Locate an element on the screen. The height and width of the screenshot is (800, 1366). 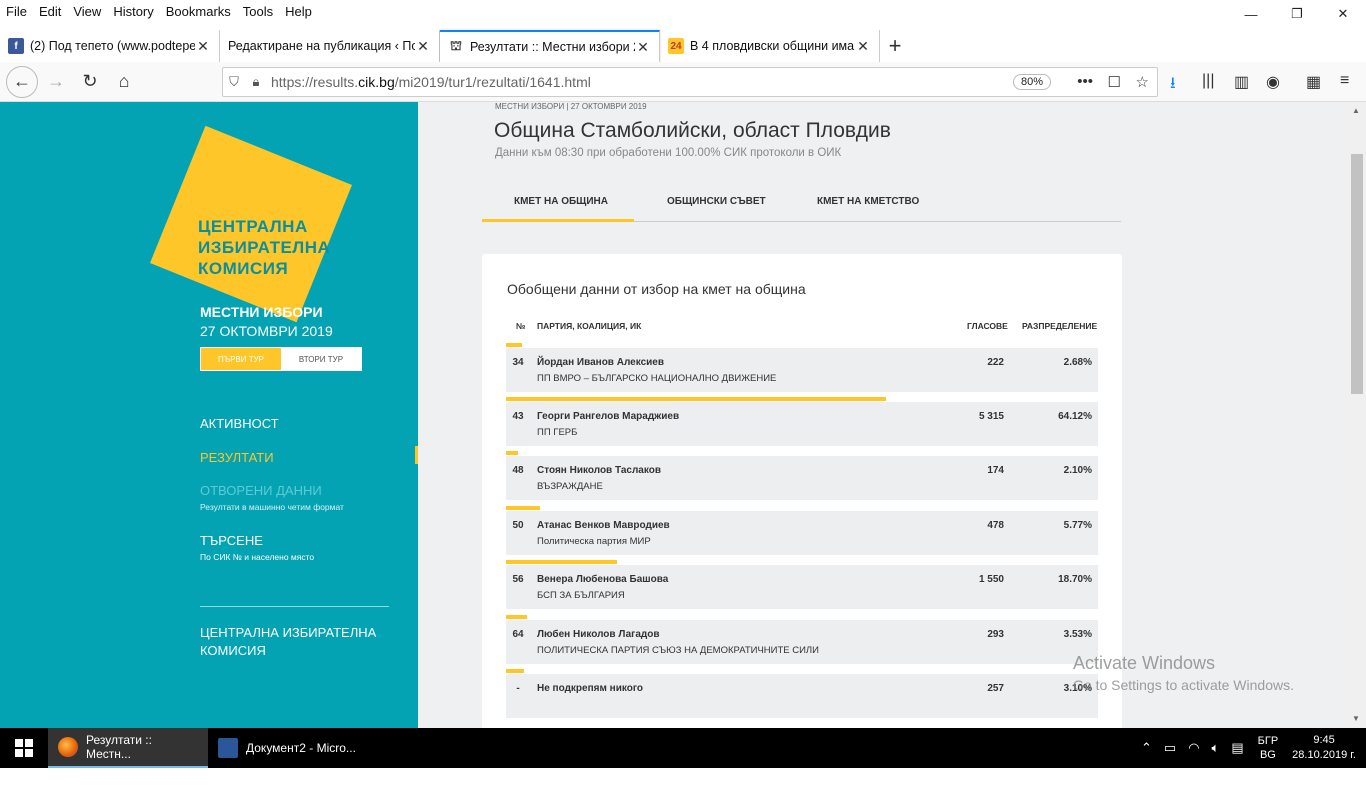
sidebar-item-cik: ЦЕНТРАЛНА ИЗБИРАТЕЛНА КОМИСИЯ is located at coordinates (288, 642).